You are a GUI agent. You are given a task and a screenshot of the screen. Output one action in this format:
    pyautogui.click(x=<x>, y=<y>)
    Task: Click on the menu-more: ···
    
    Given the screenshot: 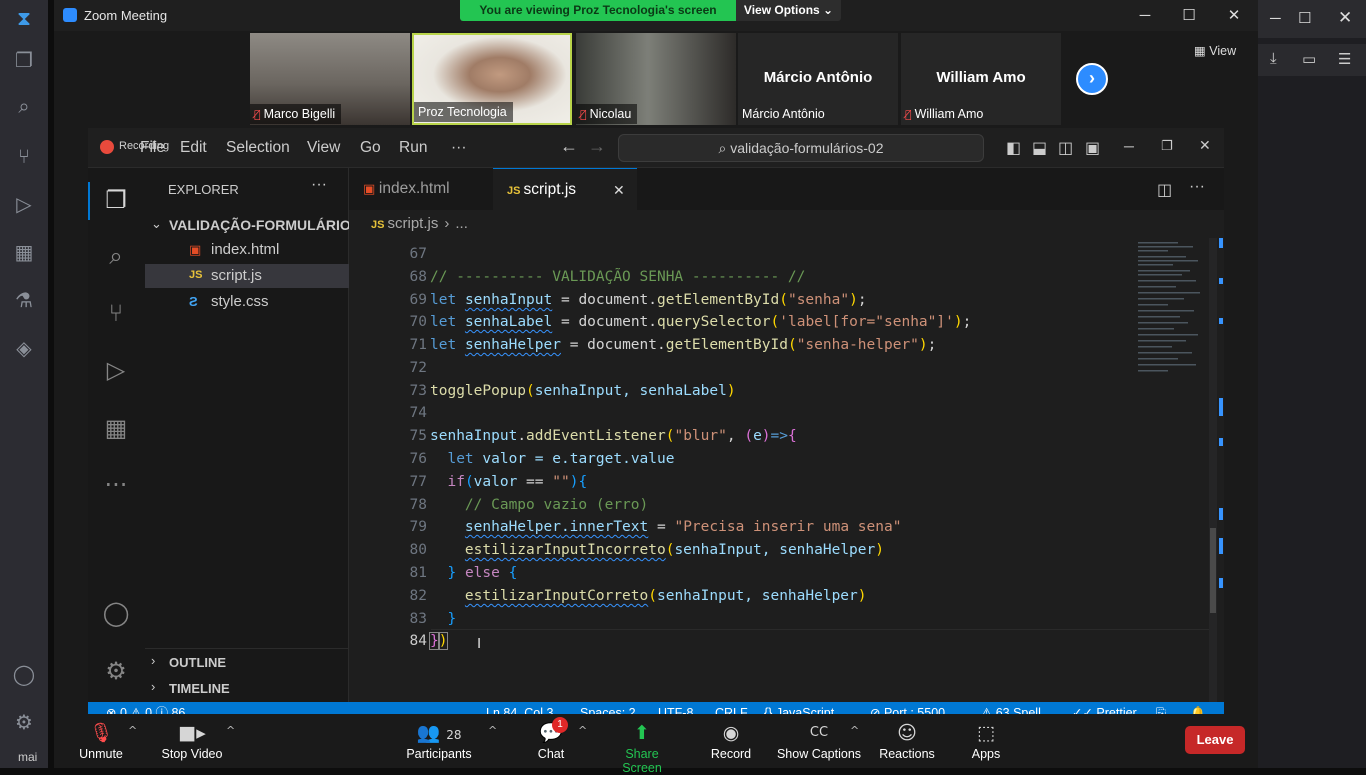 What is the action you would take?
    pyautogui.click(x=459, y=148)
    